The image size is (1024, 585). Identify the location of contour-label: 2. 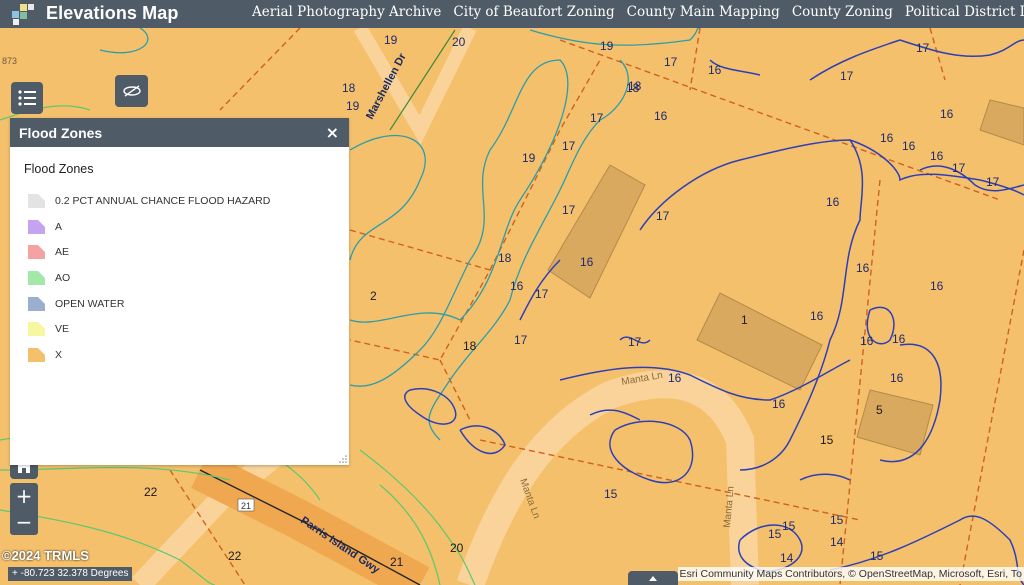
(373, 296).